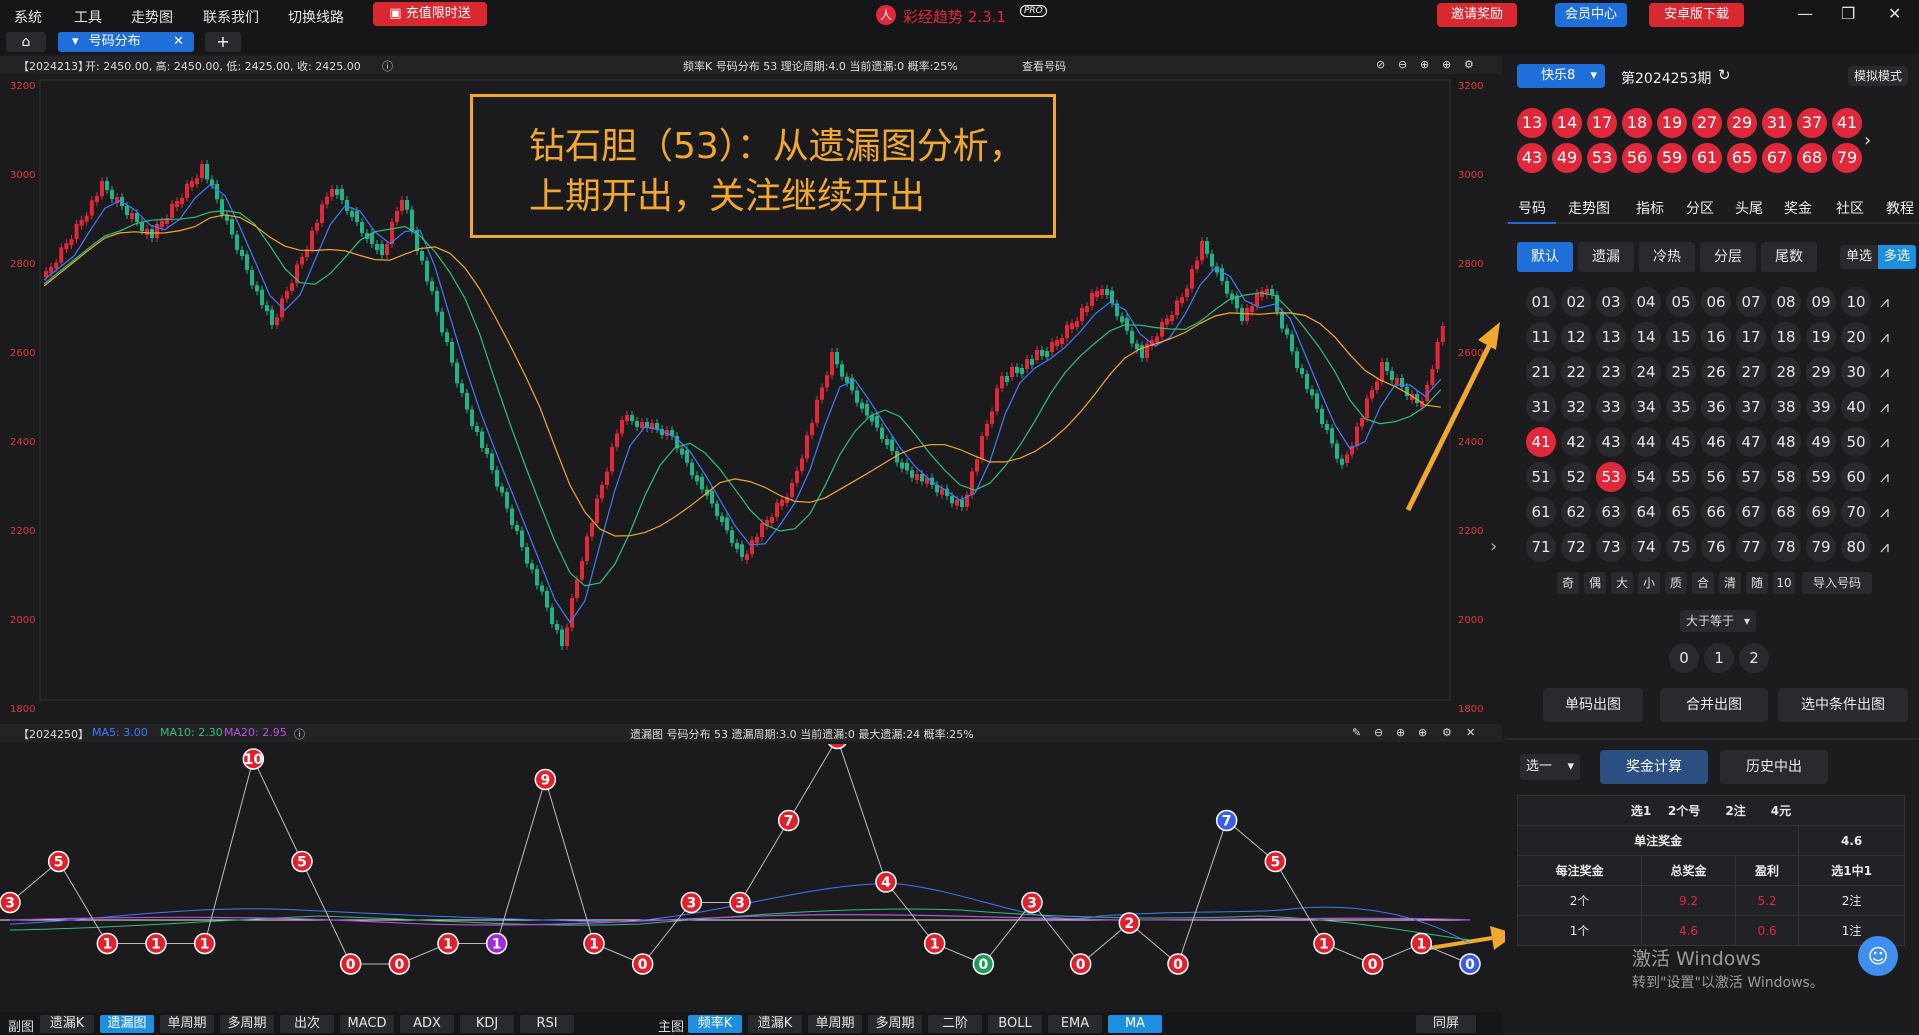 The image size is (1919, 1035). Describe the element at coordinates (1751, 302) in the screenshot. I see `number-07: 07` at that location.